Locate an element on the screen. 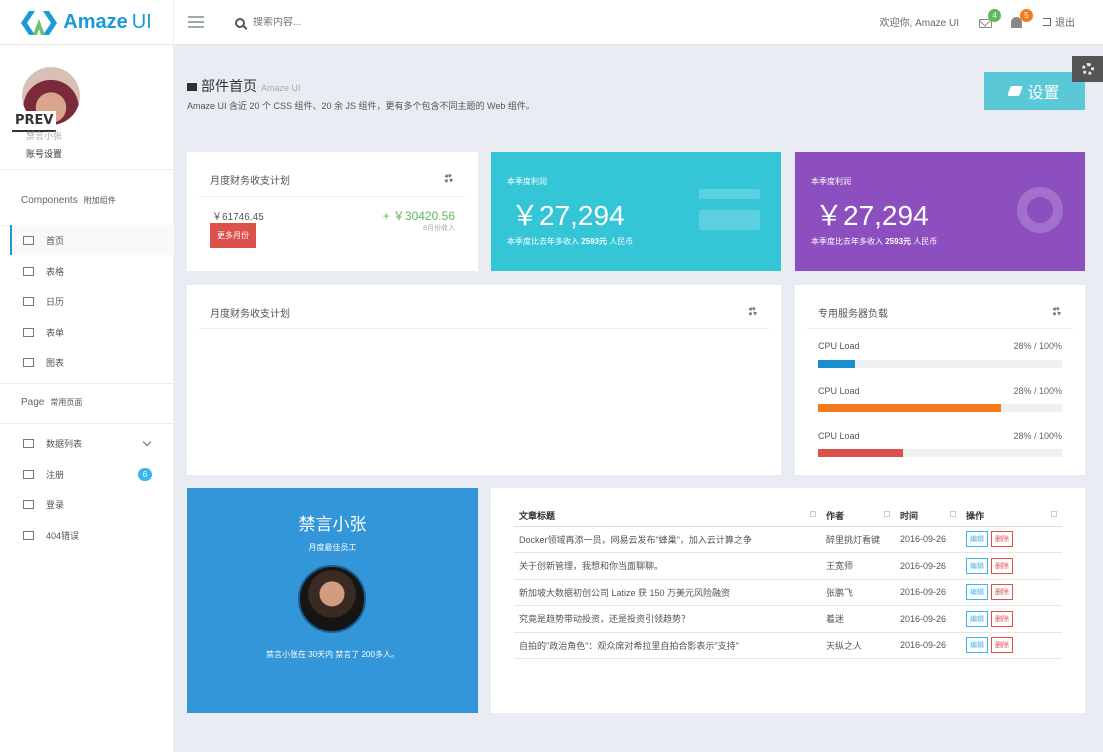  finance-amount: ￥61746.45 is located at coordinates (238, 217).